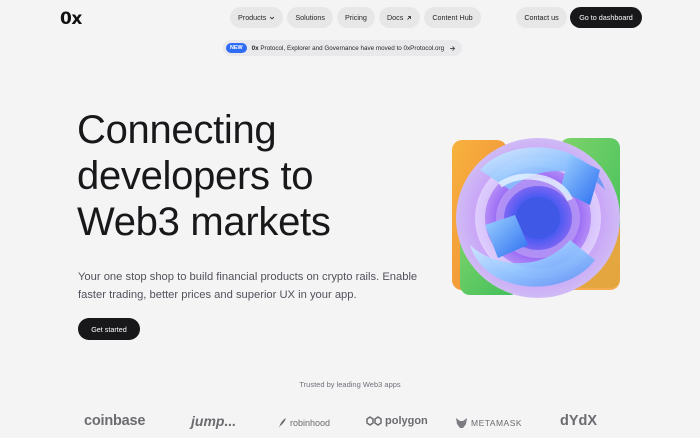  I want to click on hero-title-line-3: Web3 markets, so click(204, 222).